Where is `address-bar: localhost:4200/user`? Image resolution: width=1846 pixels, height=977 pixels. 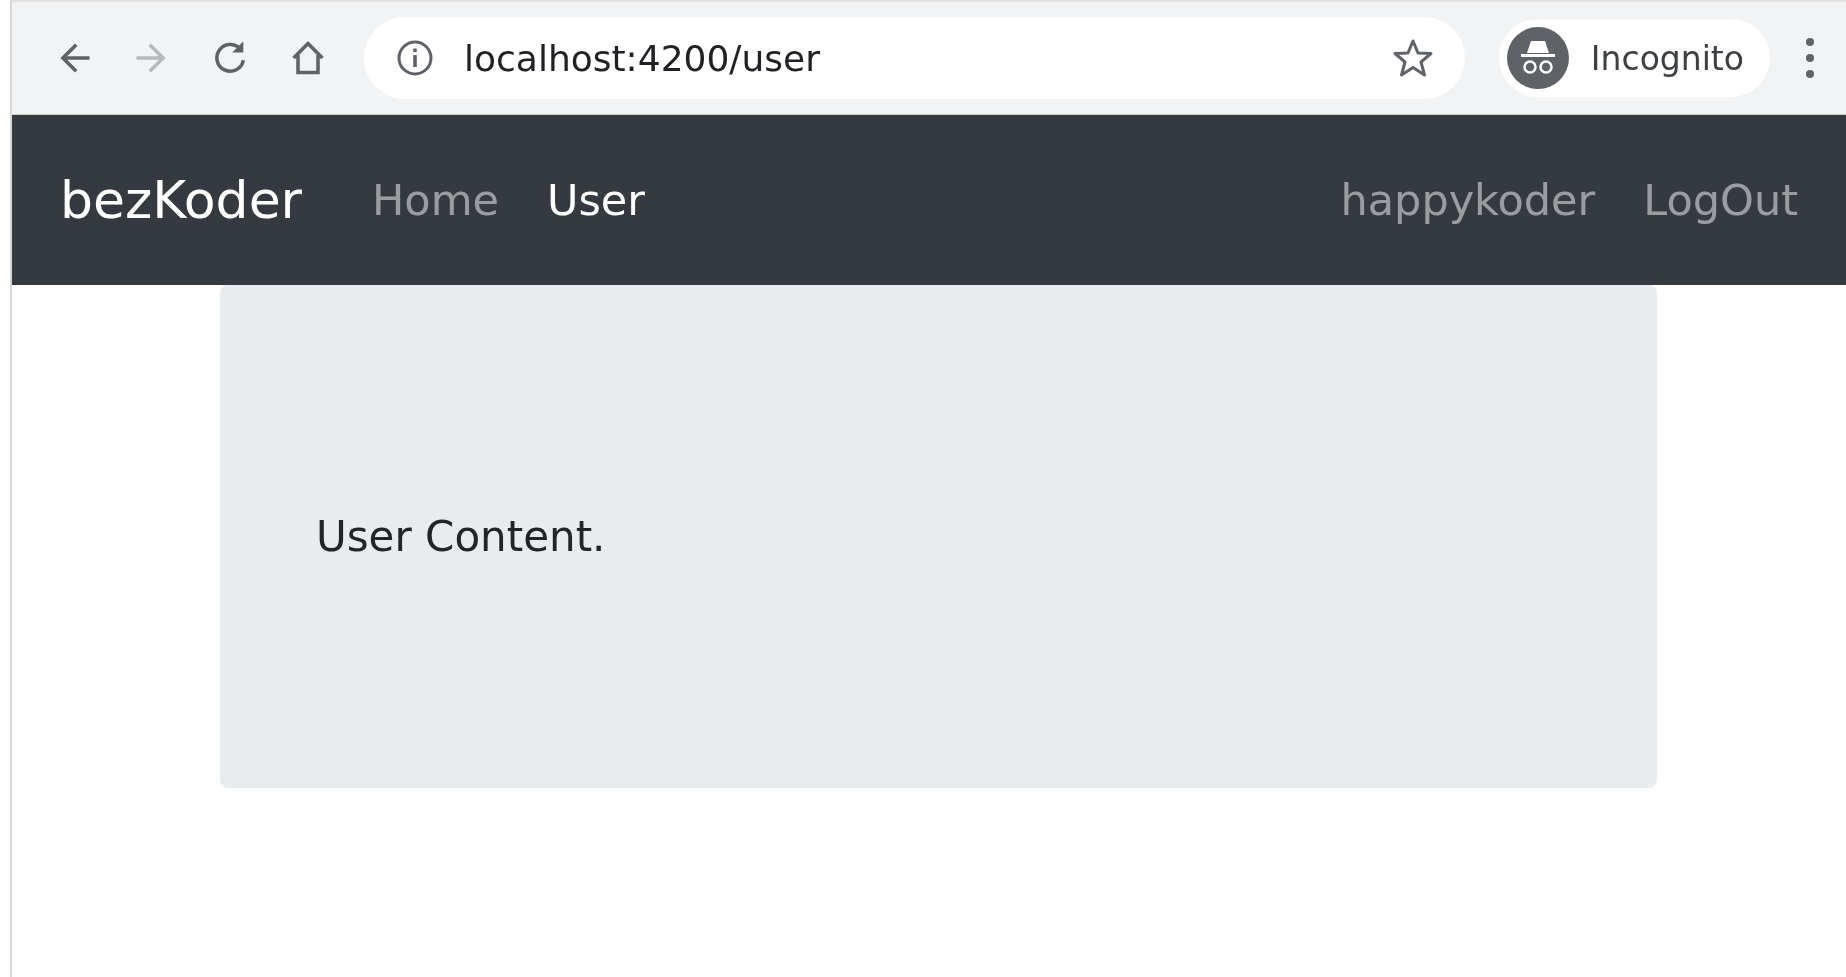
address-bar: localhost:4200/user is located at coordinates (914, 58).